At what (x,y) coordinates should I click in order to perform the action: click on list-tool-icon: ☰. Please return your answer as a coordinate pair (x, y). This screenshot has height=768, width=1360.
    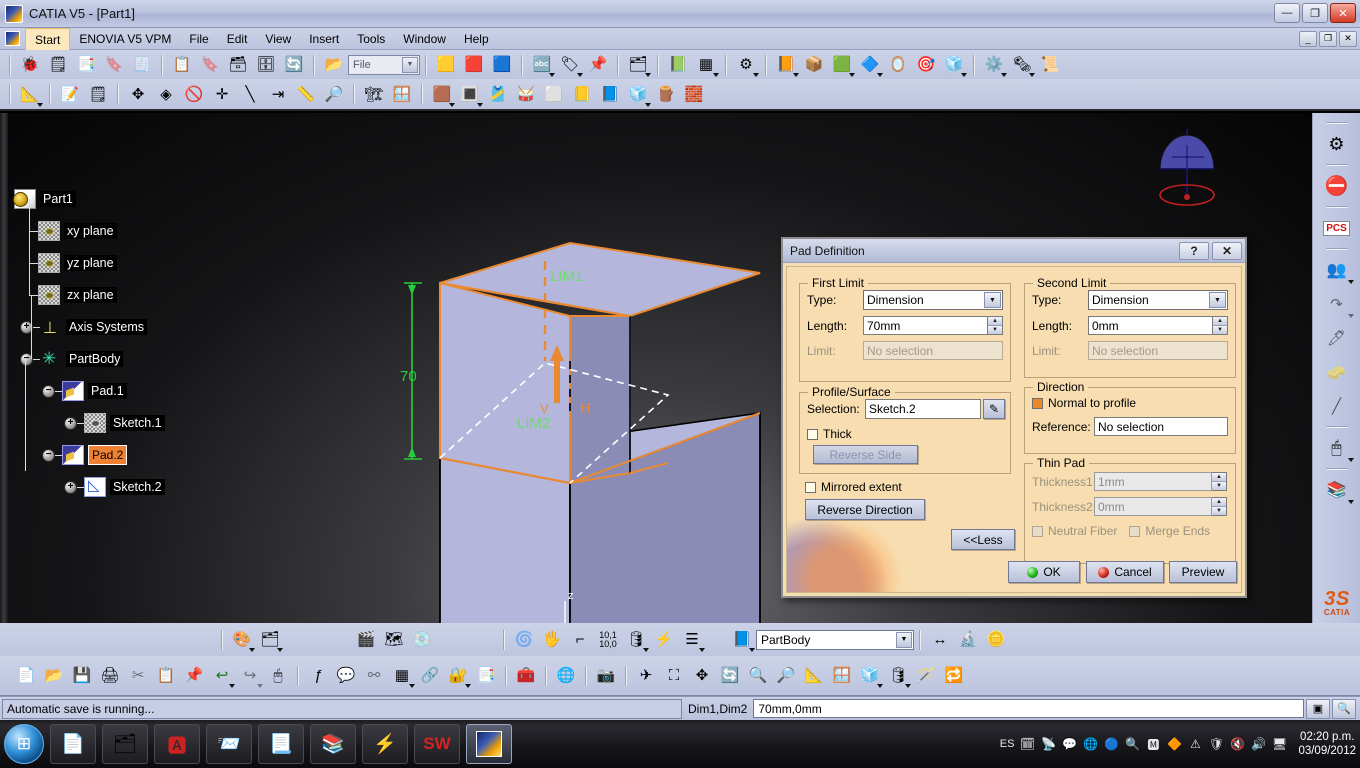
    Looking at the image, I should click on (692, 639).